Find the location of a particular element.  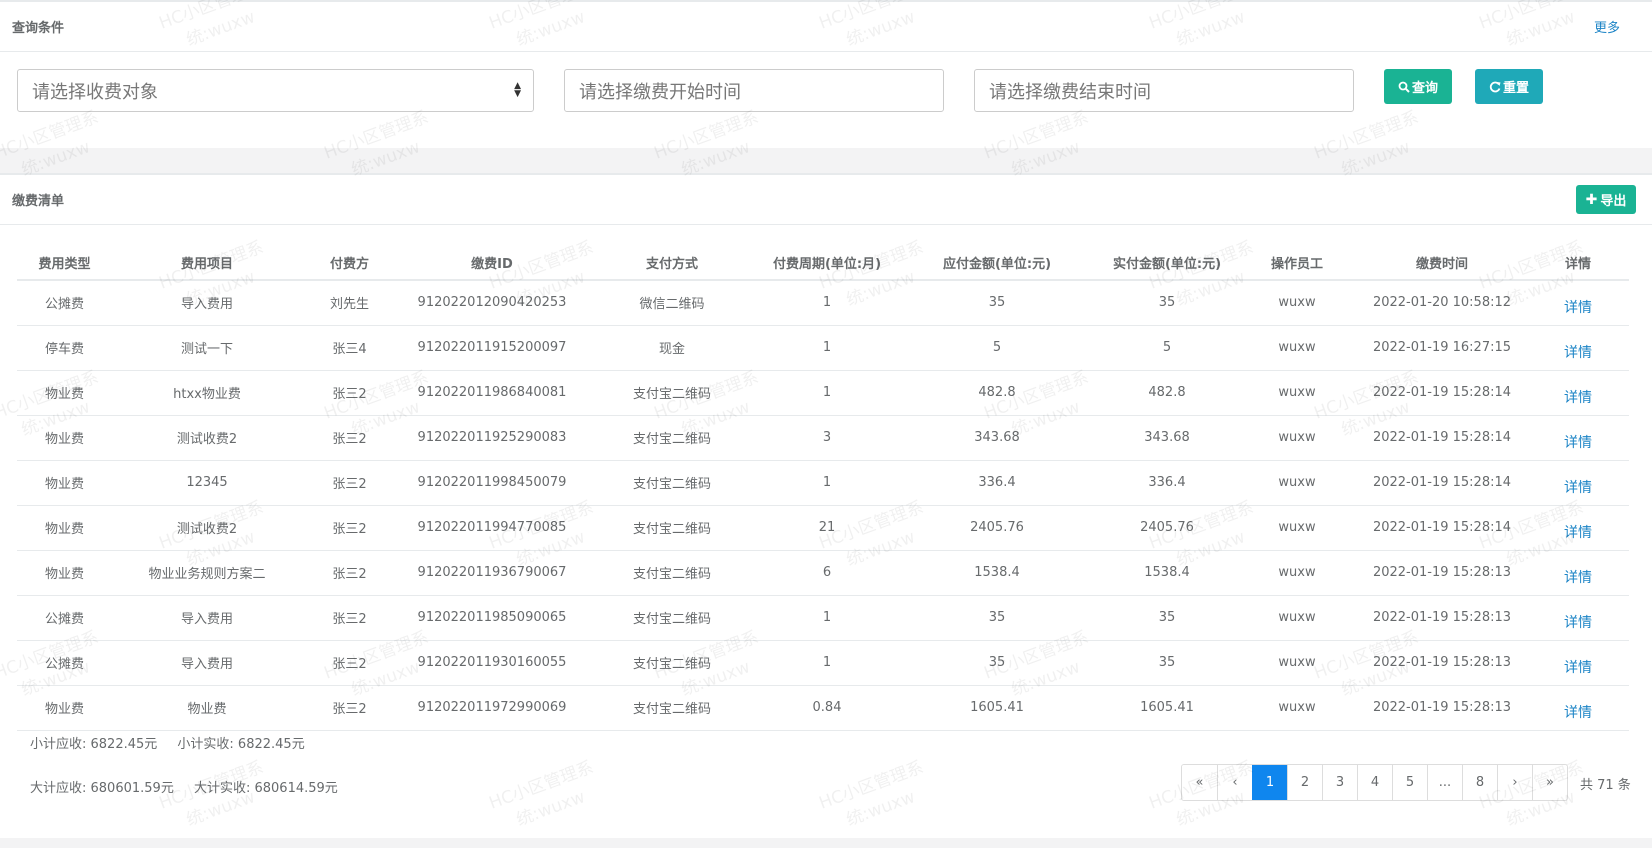

cell-payment-id: 912022011930160055 is located at coordinates (492, 663).